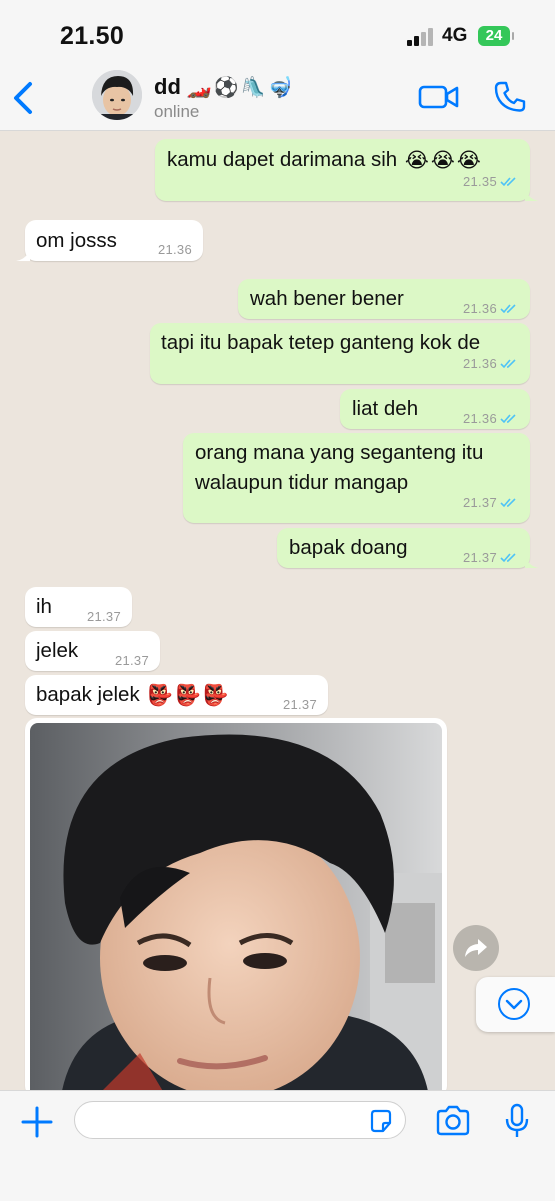 The image size is (555, 1201). Describe the element at coordinates (92, 36) in the screenshot. I see `status-time: 21.50` at that location.